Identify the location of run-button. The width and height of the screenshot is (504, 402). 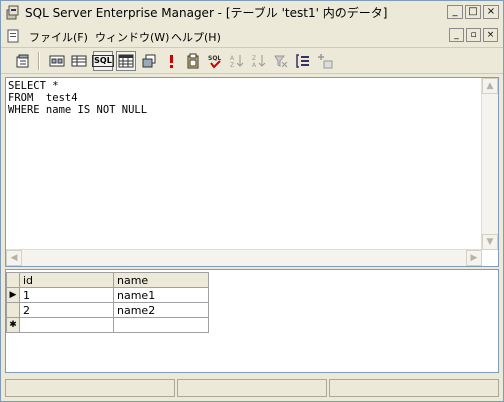
(171, 61).